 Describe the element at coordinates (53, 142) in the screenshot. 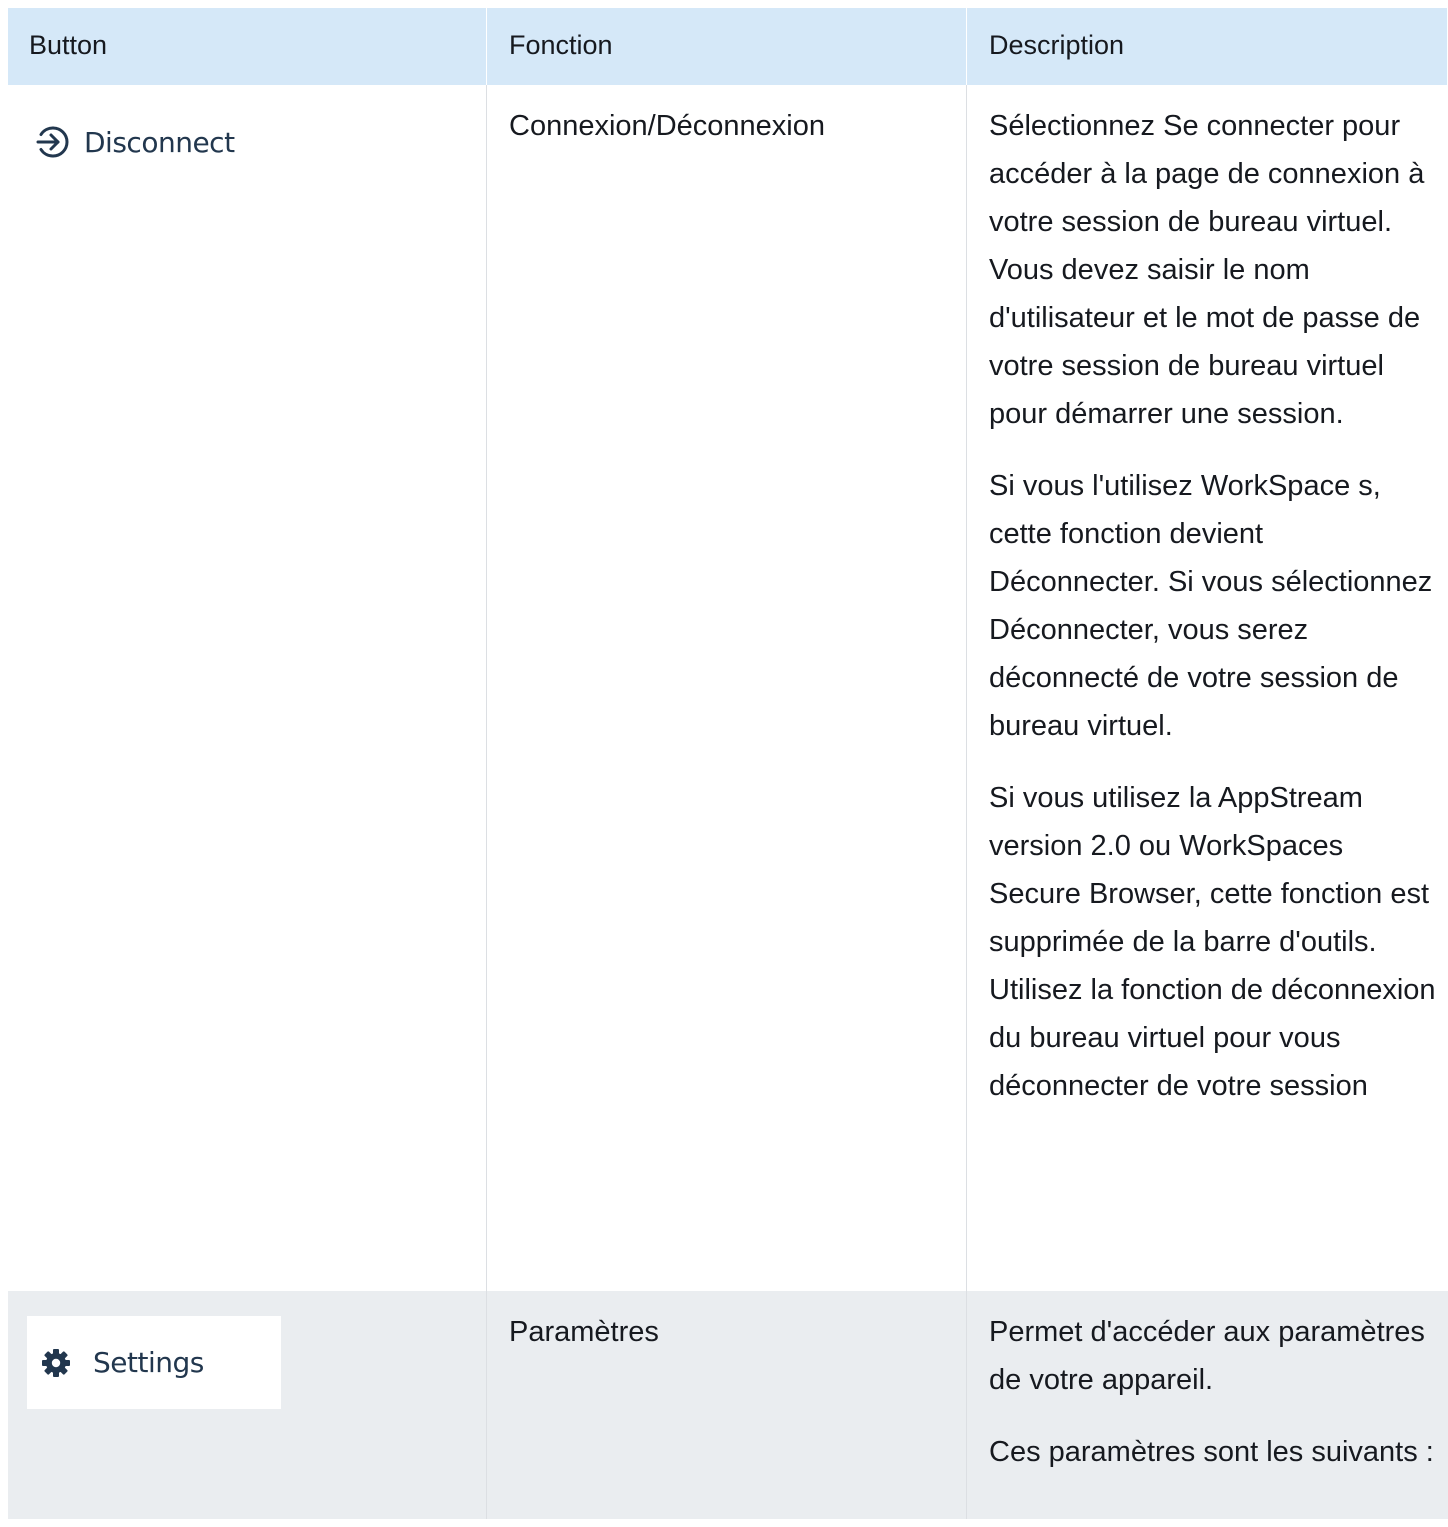

I see `sign-in-arrow-icon` at that location.